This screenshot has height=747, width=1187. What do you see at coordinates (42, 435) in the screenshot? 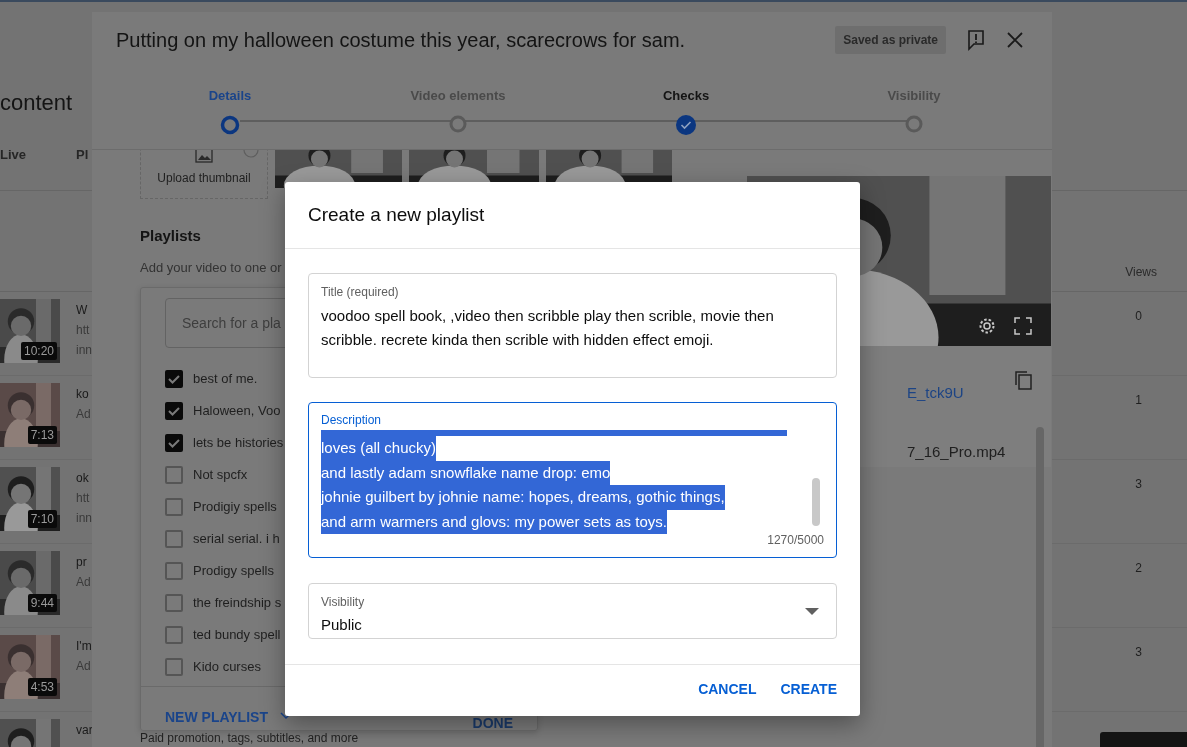
I see `duration-badge: 7:13` at bounding box center [42, 435].